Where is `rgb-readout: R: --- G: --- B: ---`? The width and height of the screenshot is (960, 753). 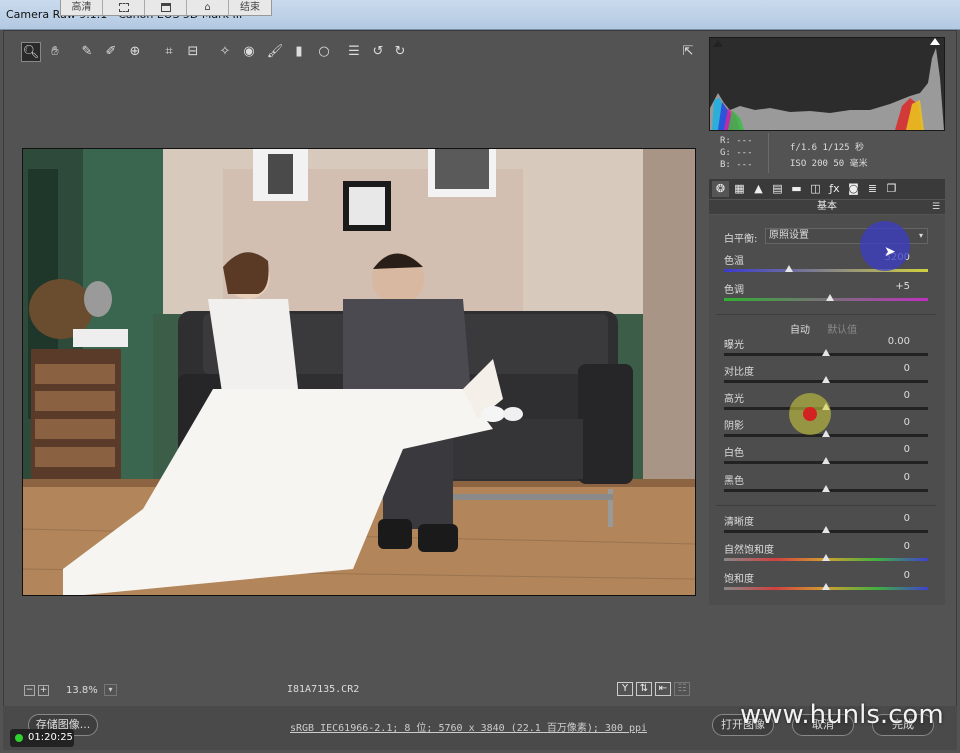 rgb-readout: R: --- G: --- B: --- is located at coordinates (736, 153).